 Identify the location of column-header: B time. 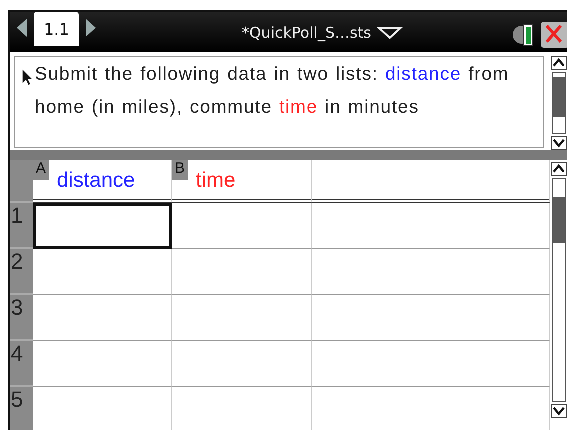
(242, 181).